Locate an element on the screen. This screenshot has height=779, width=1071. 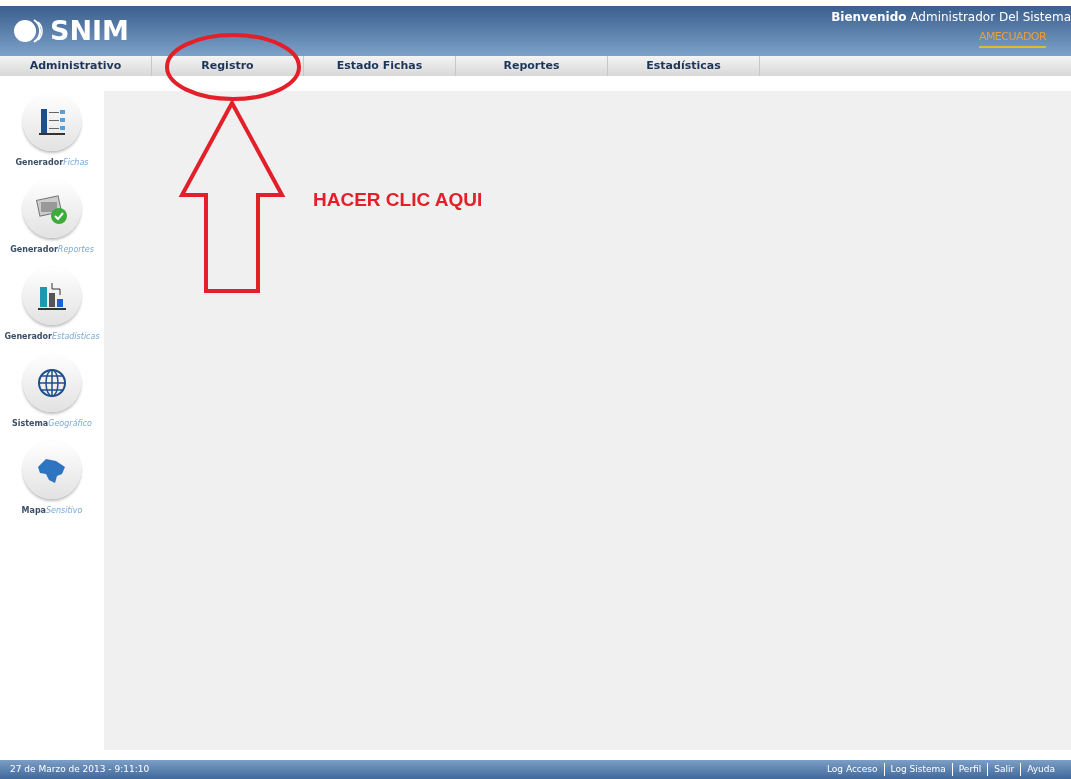
nav-tab: Estadísticas is located at coordinates (684, 66).